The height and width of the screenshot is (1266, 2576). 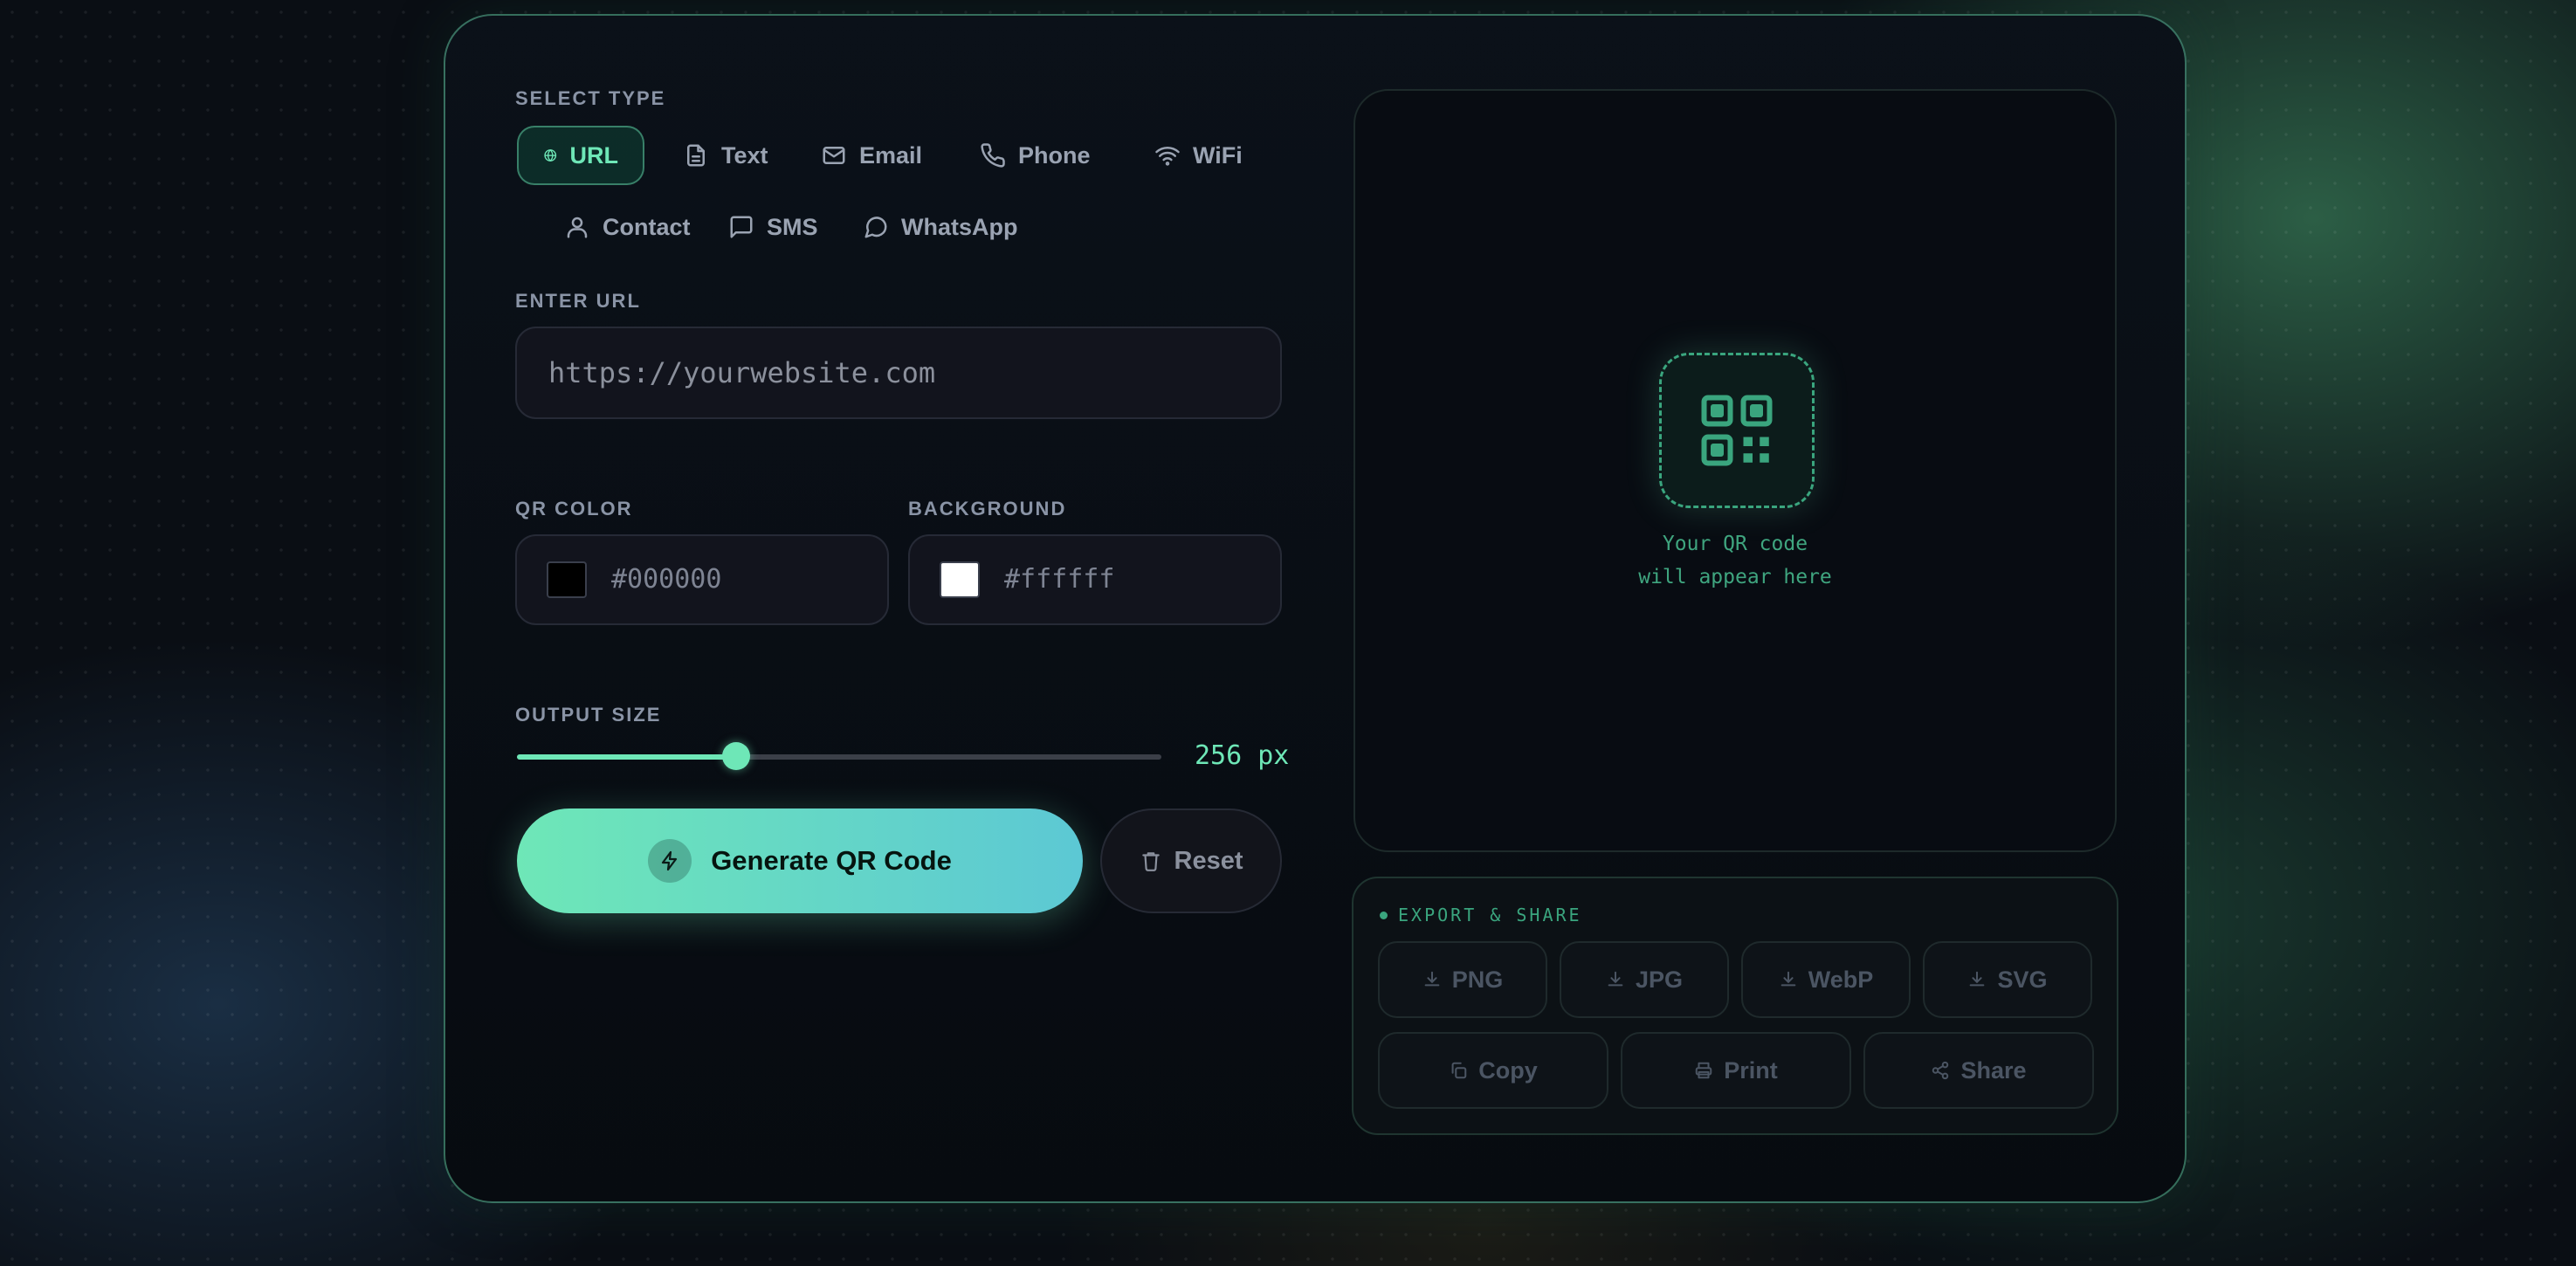 I want to click on output-size-label: OUTPUT SIZE, so click(x=588, y=715).